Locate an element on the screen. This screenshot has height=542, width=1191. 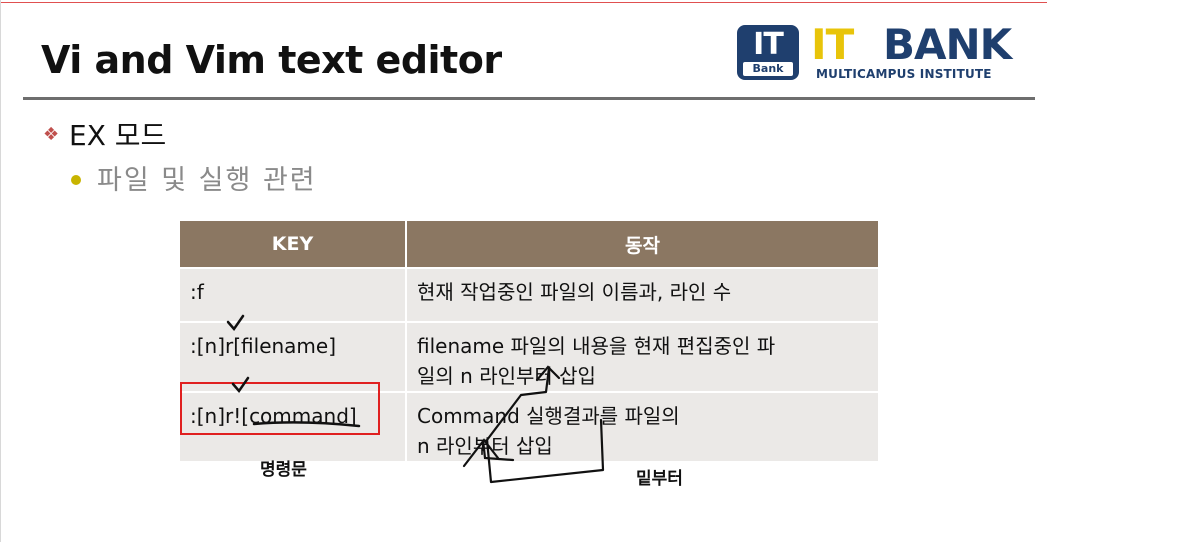
annotation-right: 밑부터 is located at coordinates (659, 479).